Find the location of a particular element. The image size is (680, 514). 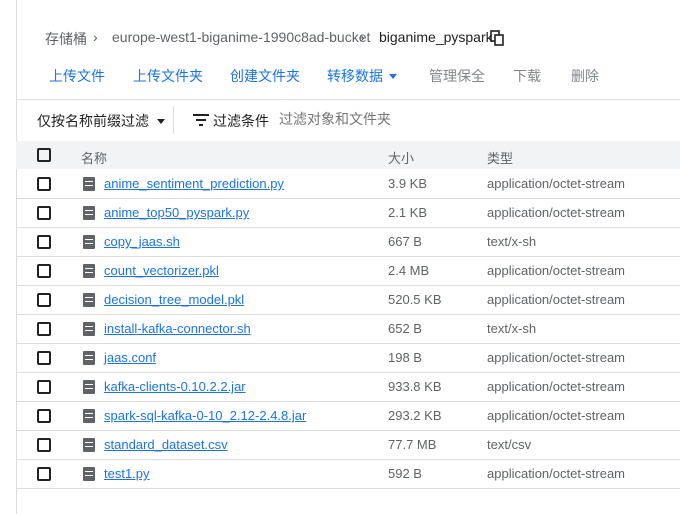

breadcrumb-current-folder: biganime_pyspark is located at coordinates (436, 37).